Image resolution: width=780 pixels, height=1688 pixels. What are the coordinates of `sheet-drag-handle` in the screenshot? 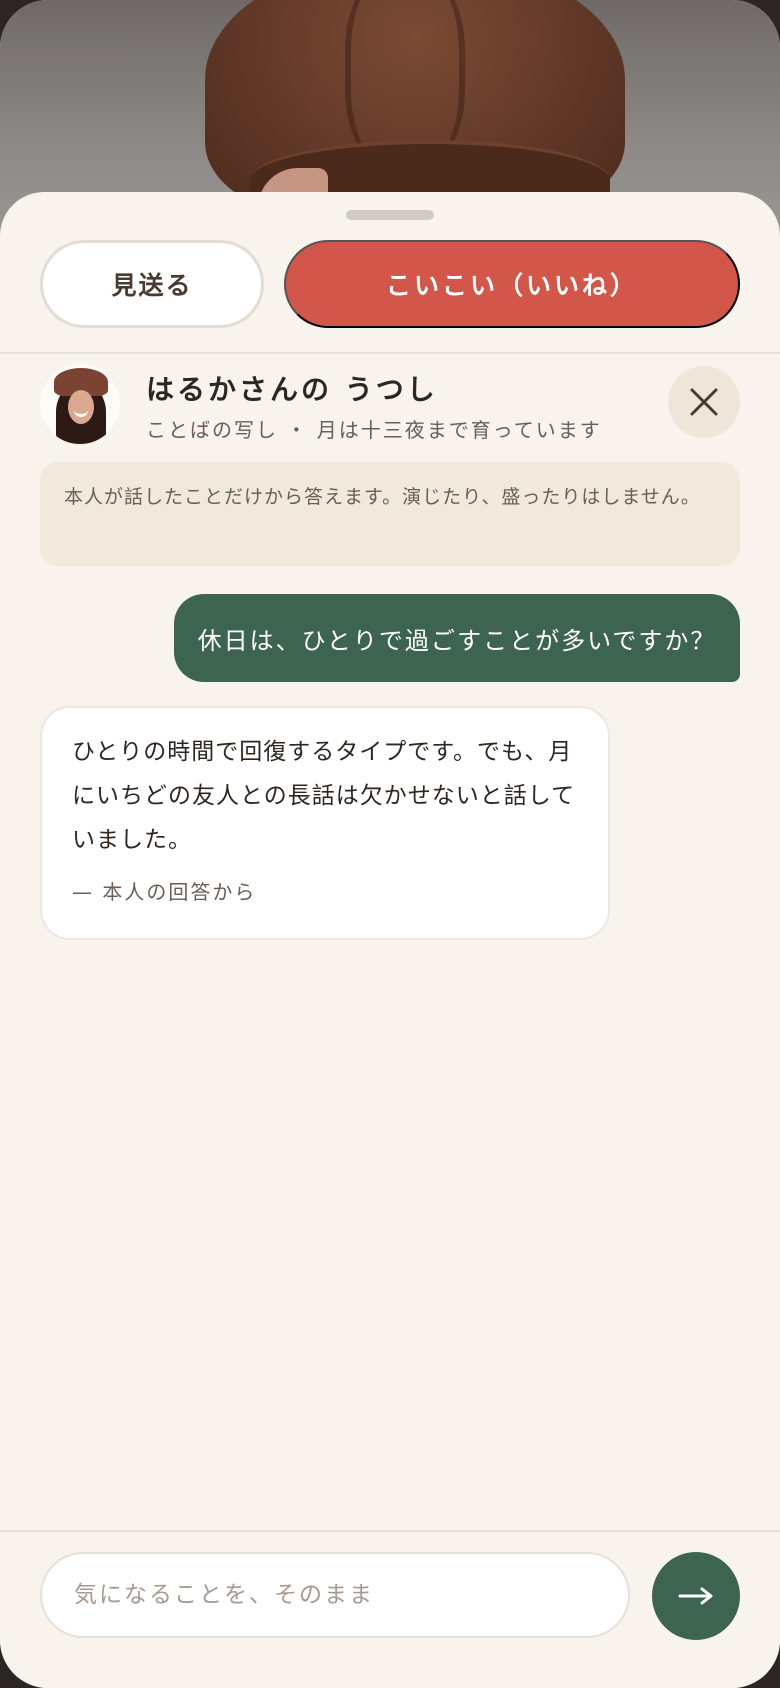 It's located at (390, 215).